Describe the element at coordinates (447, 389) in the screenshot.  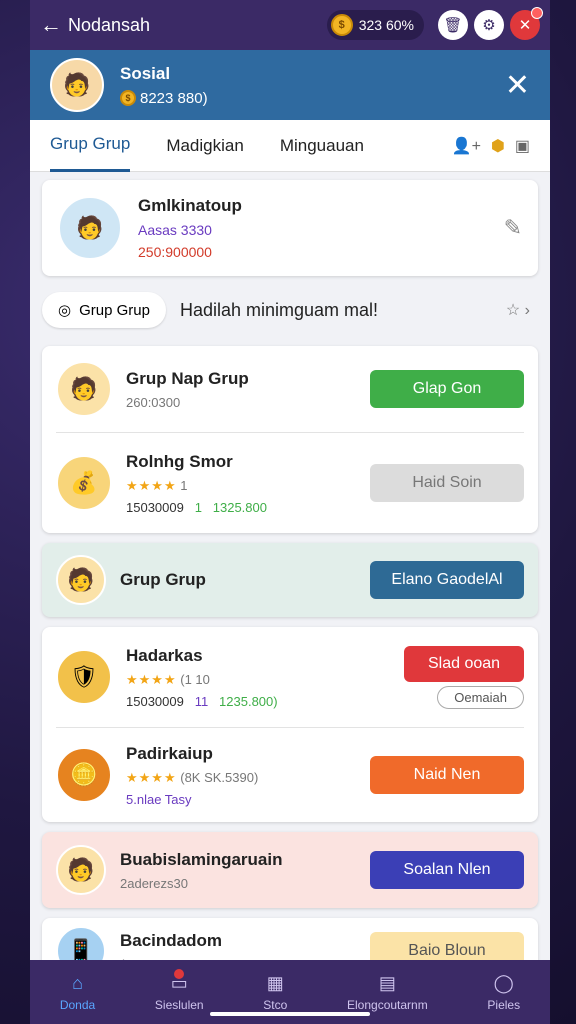
I see `join-button: Glap Gon` at that location.